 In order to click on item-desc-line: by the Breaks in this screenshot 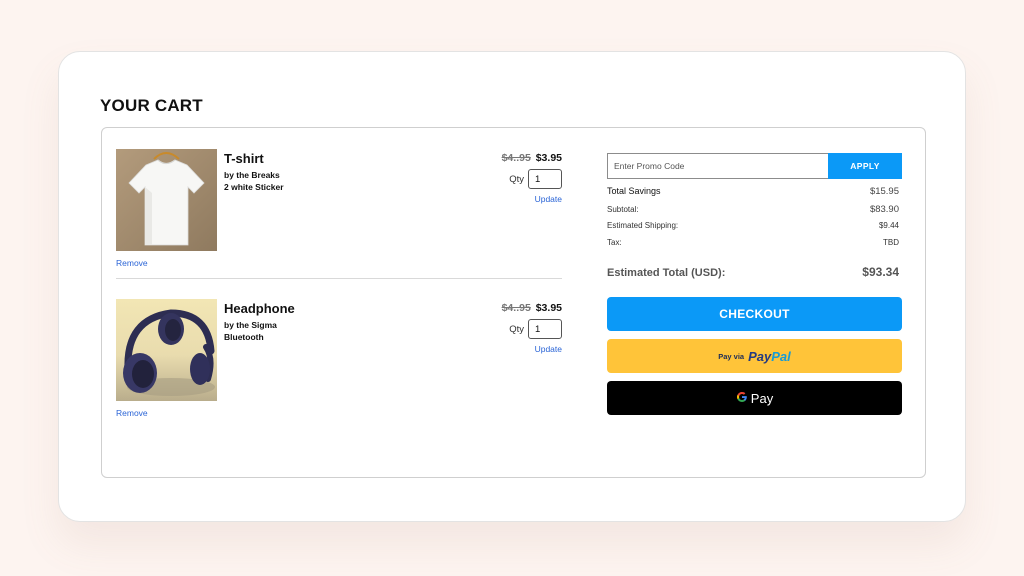, I will do `click(252, 175)`.